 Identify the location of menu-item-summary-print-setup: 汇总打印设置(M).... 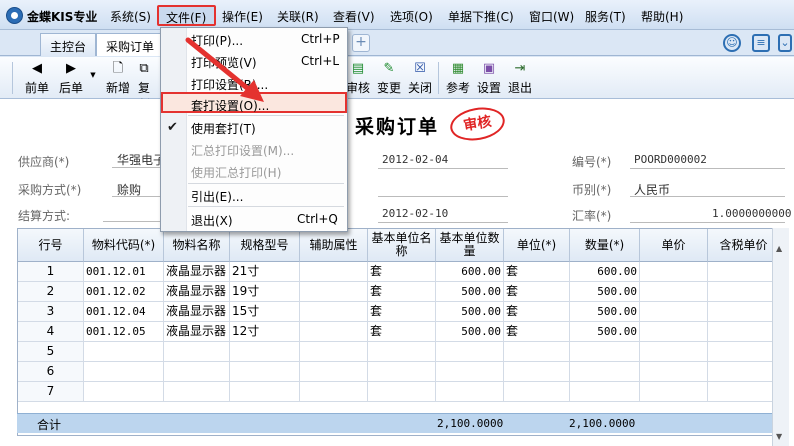
(242, 150).